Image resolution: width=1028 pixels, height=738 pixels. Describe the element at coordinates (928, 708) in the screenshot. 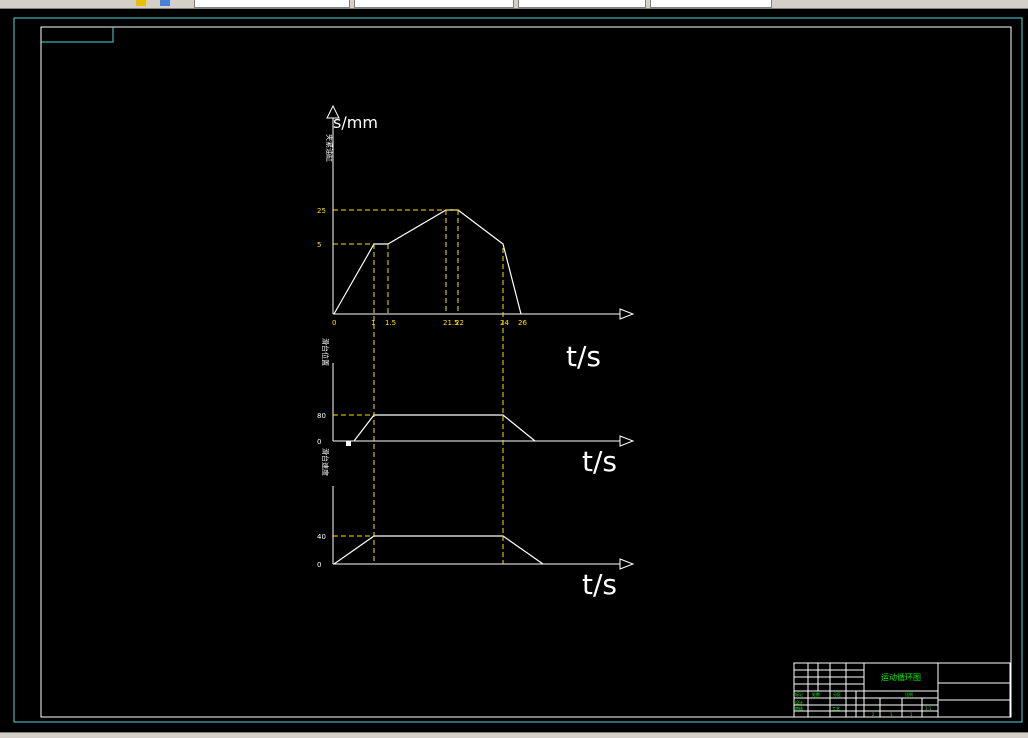

I see `title-cell: 1:1` at that location.